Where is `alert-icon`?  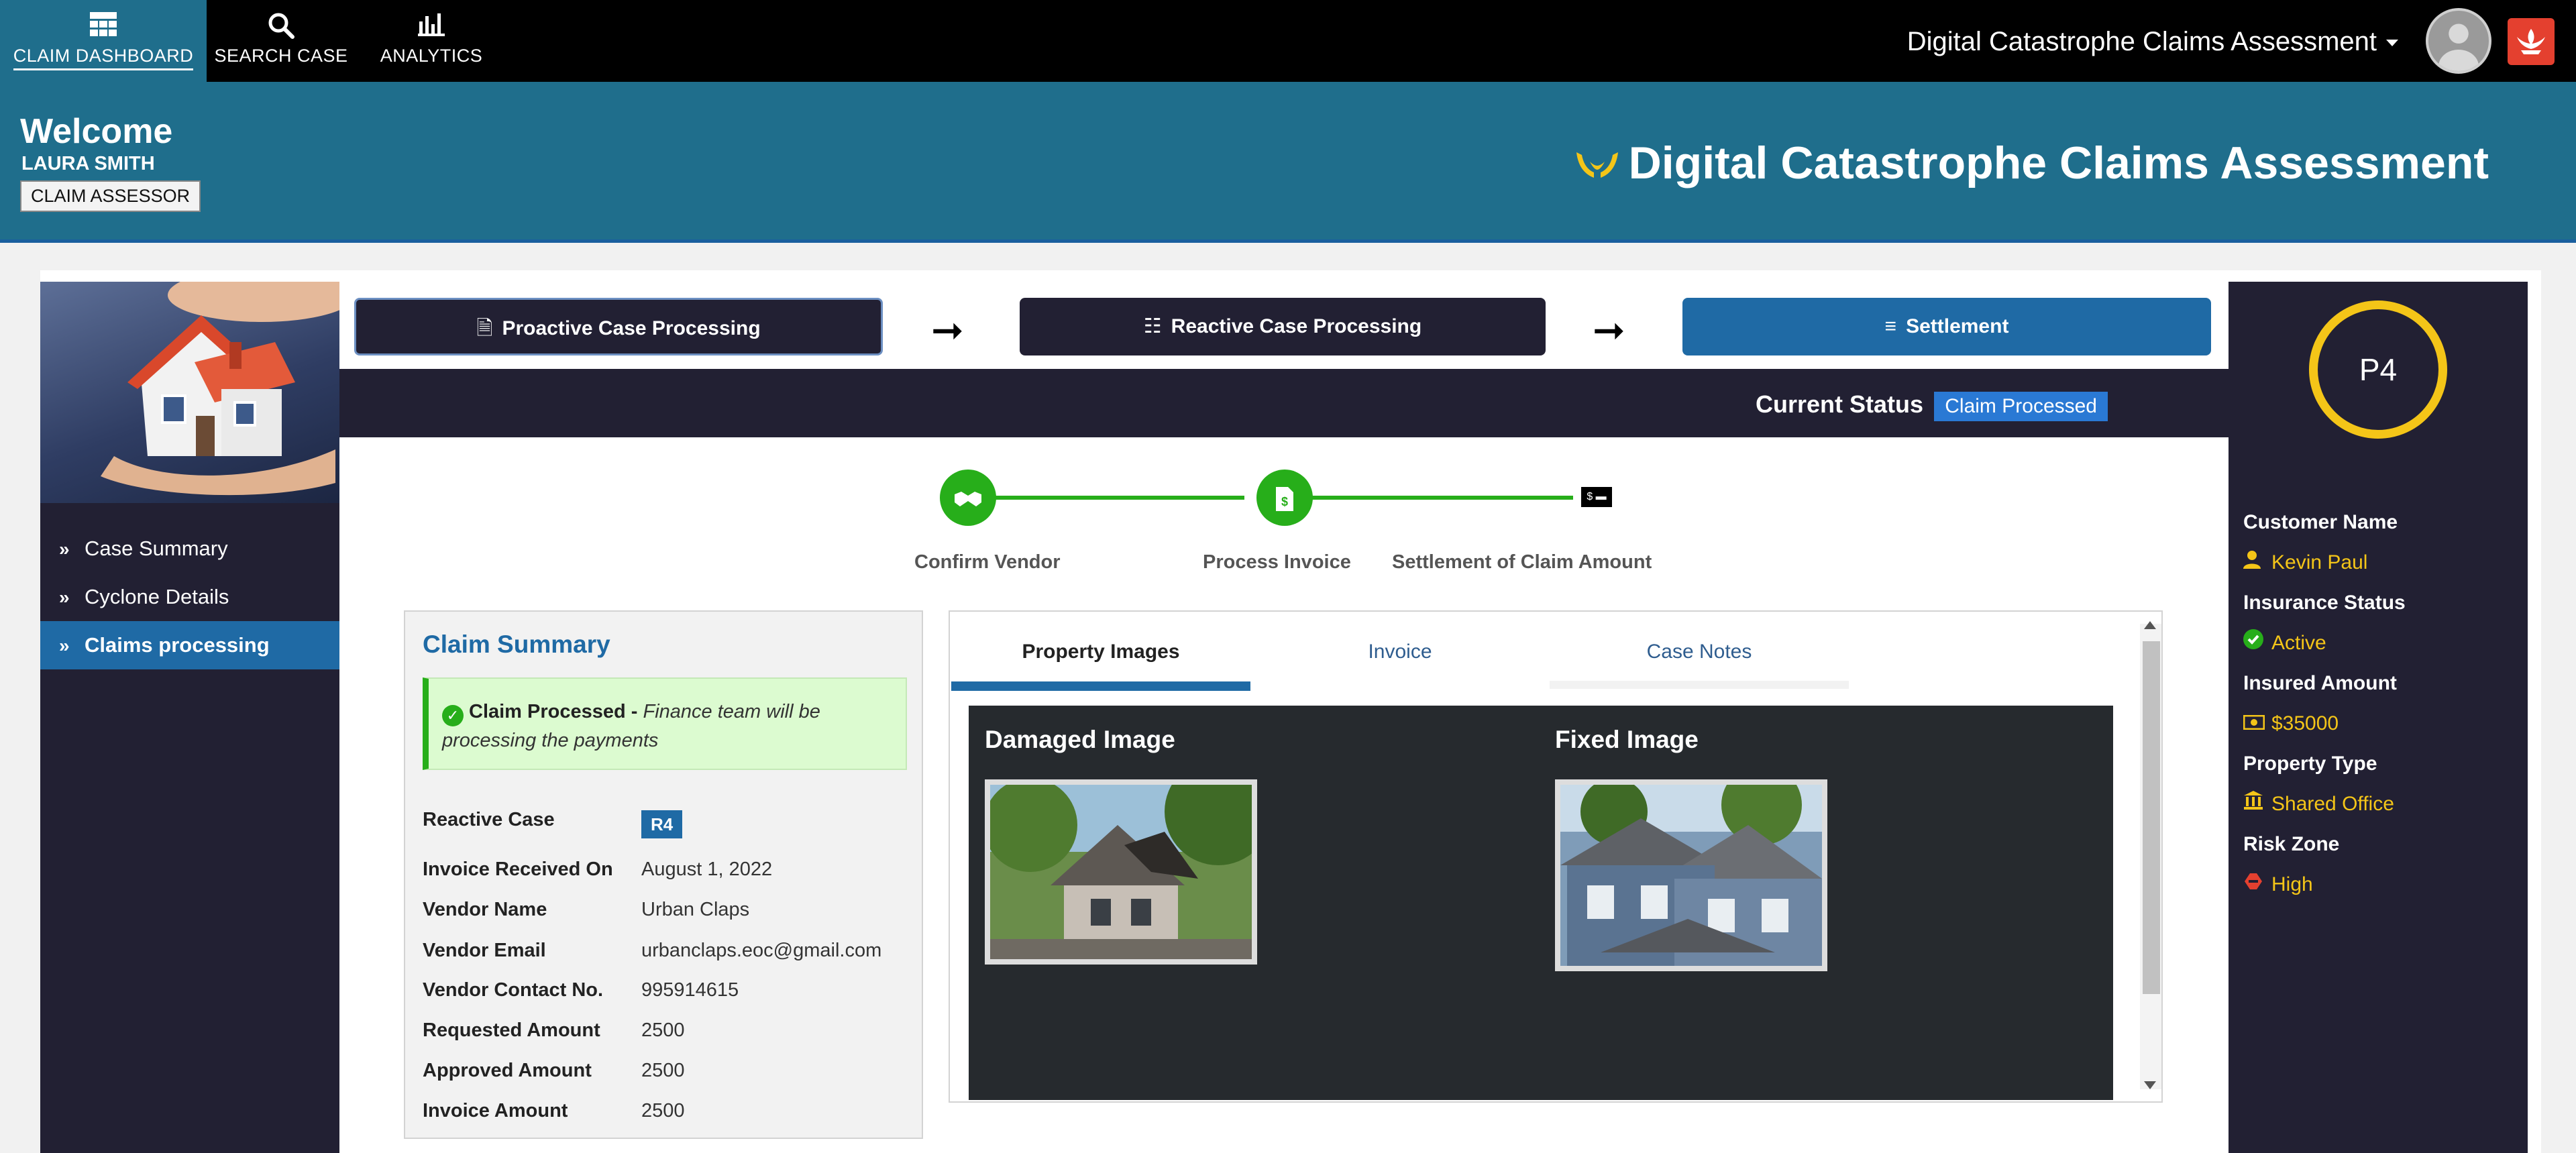
alert-icon is located at coordinates (2257, 884).